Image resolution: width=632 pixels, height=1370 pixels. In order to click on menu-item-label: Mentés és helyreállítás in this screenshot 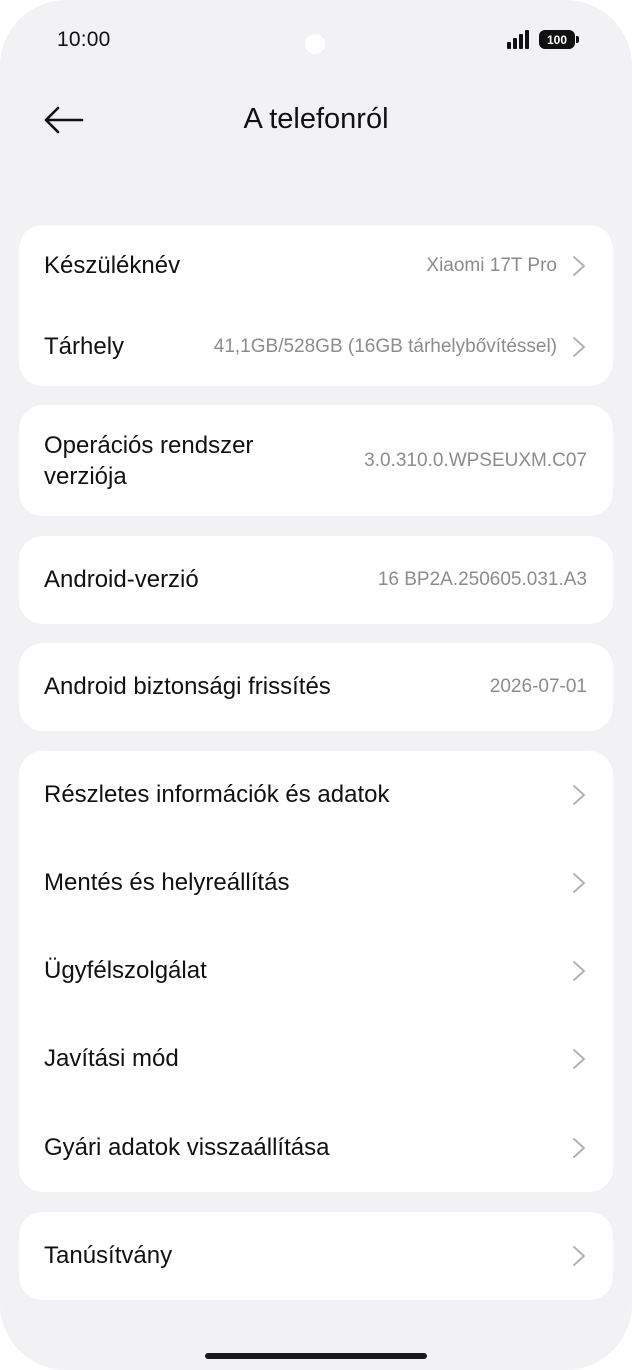, I will do `click(167, 882)`.